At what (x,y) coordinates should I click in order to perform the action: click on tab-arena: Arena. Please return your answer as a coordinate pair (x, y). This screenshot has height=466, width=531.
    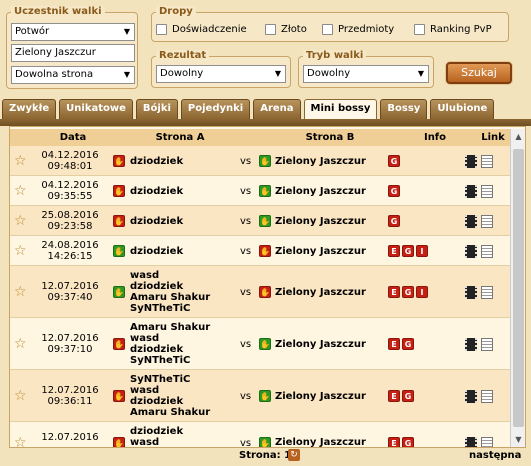
    Looking at the image, I should click on (277, 109).